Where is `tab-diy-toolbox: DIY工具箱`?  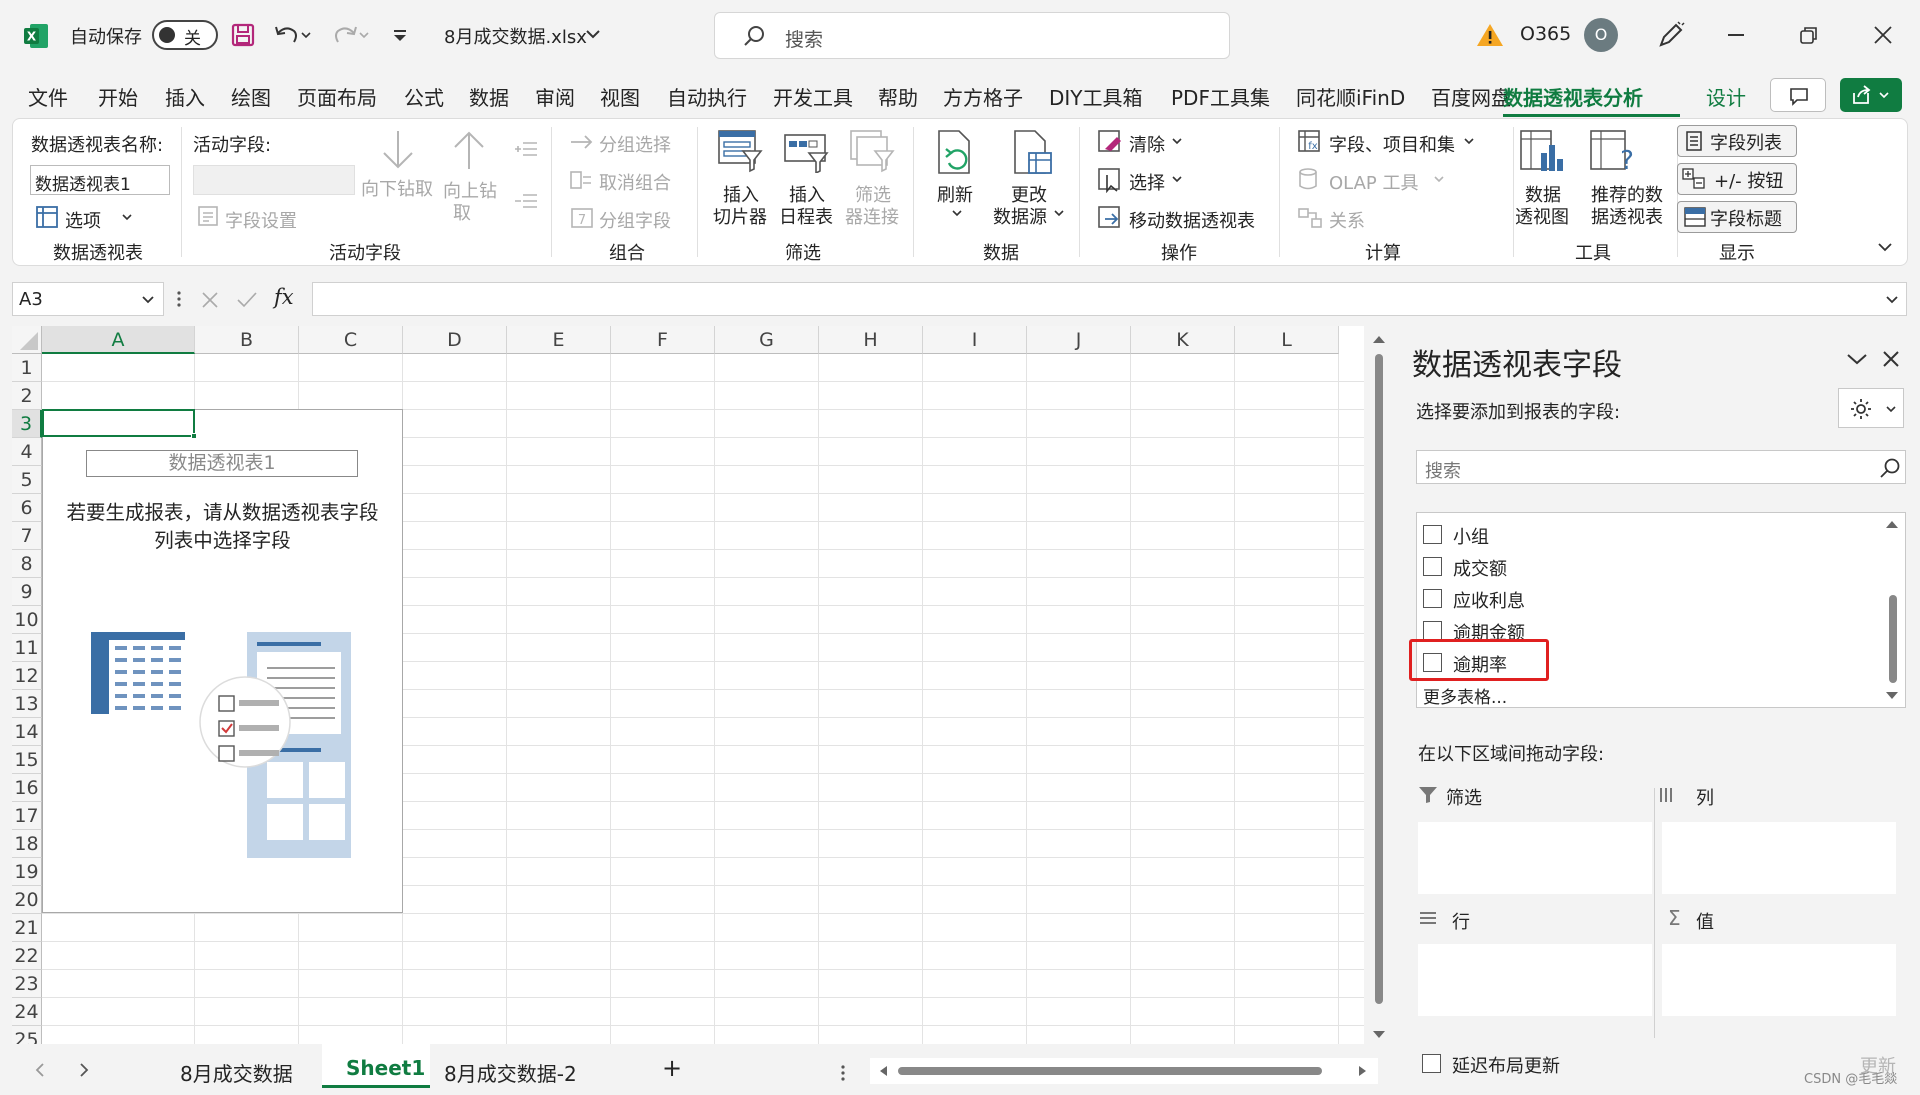 tab-diy-toolbox: DIY工具箱 is located at coordinates (1096, 96).